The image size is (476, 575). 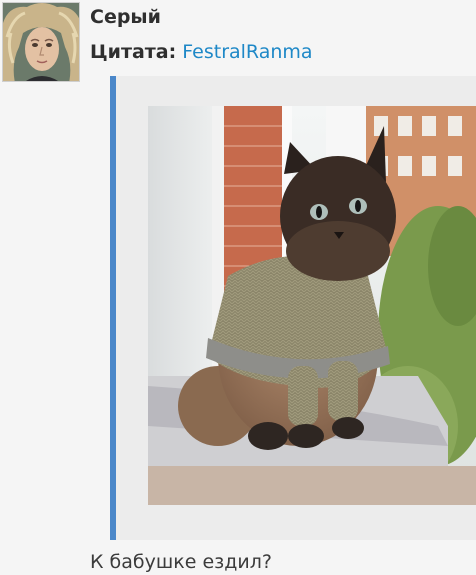 I want to click on avatar, so click(x=41, y=42).